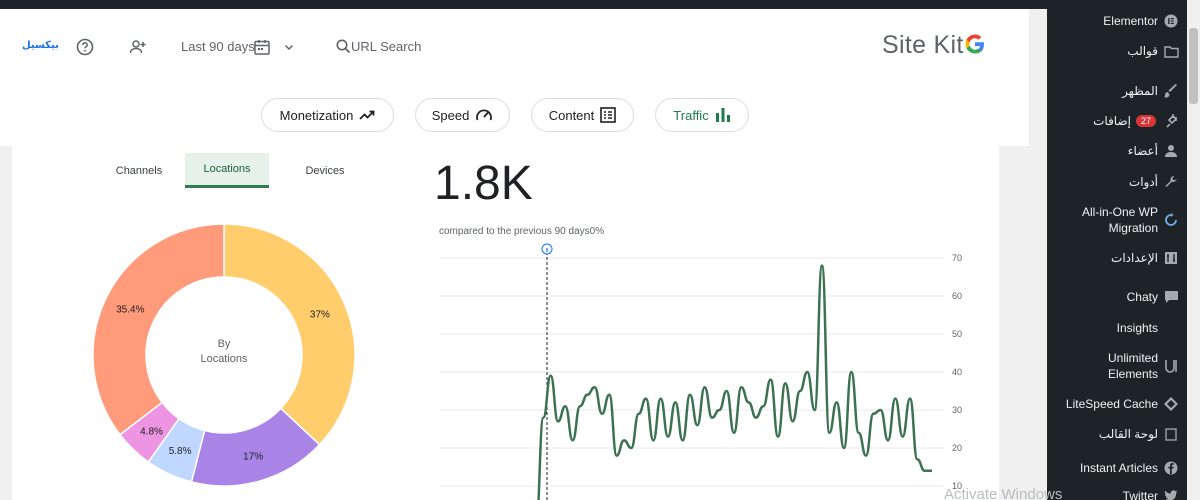  I want to click on tab-traffic: Traffic, so click(702, 115).